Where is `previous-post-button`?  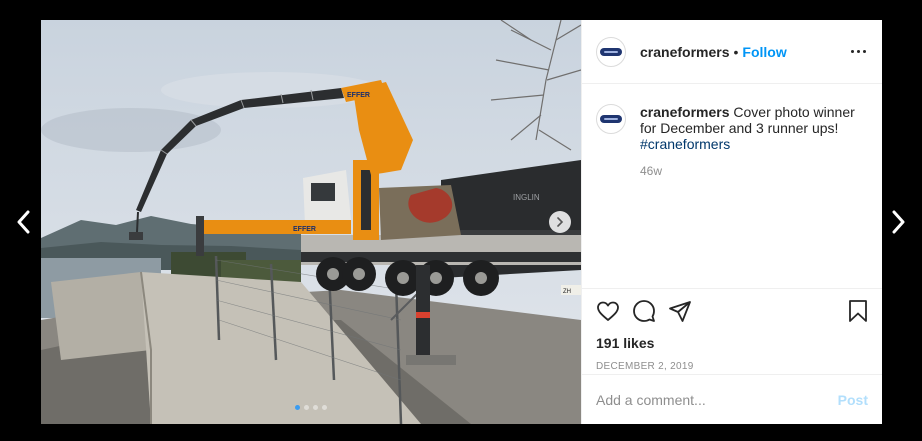
previous-post-button is located at coordinates (23, 222).